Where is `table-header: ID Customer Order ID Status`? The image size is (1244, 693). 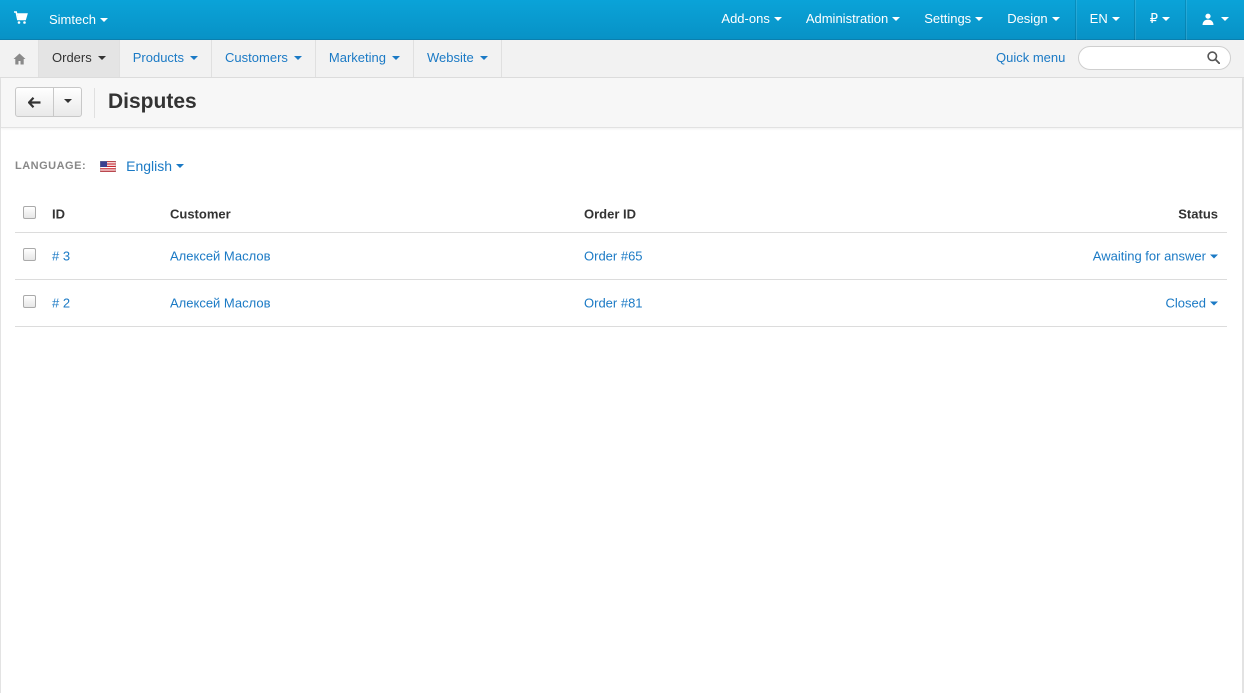
table-header: ID Customer Order ID Status is located at coordinates (621, 214).